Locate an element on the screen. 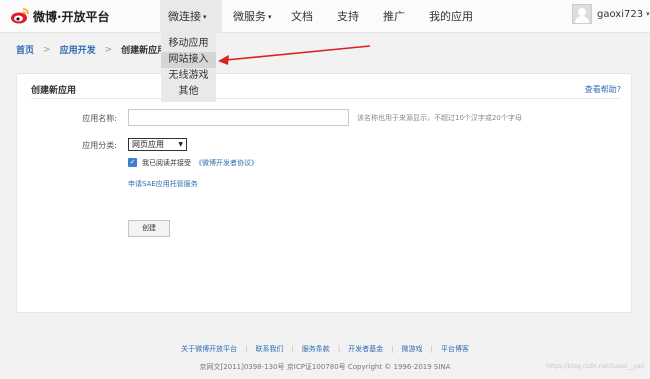 This screenshot has height=379, width=650. breadcrumb-app-dev: 应用开发 is located at coordinates (78, 49).